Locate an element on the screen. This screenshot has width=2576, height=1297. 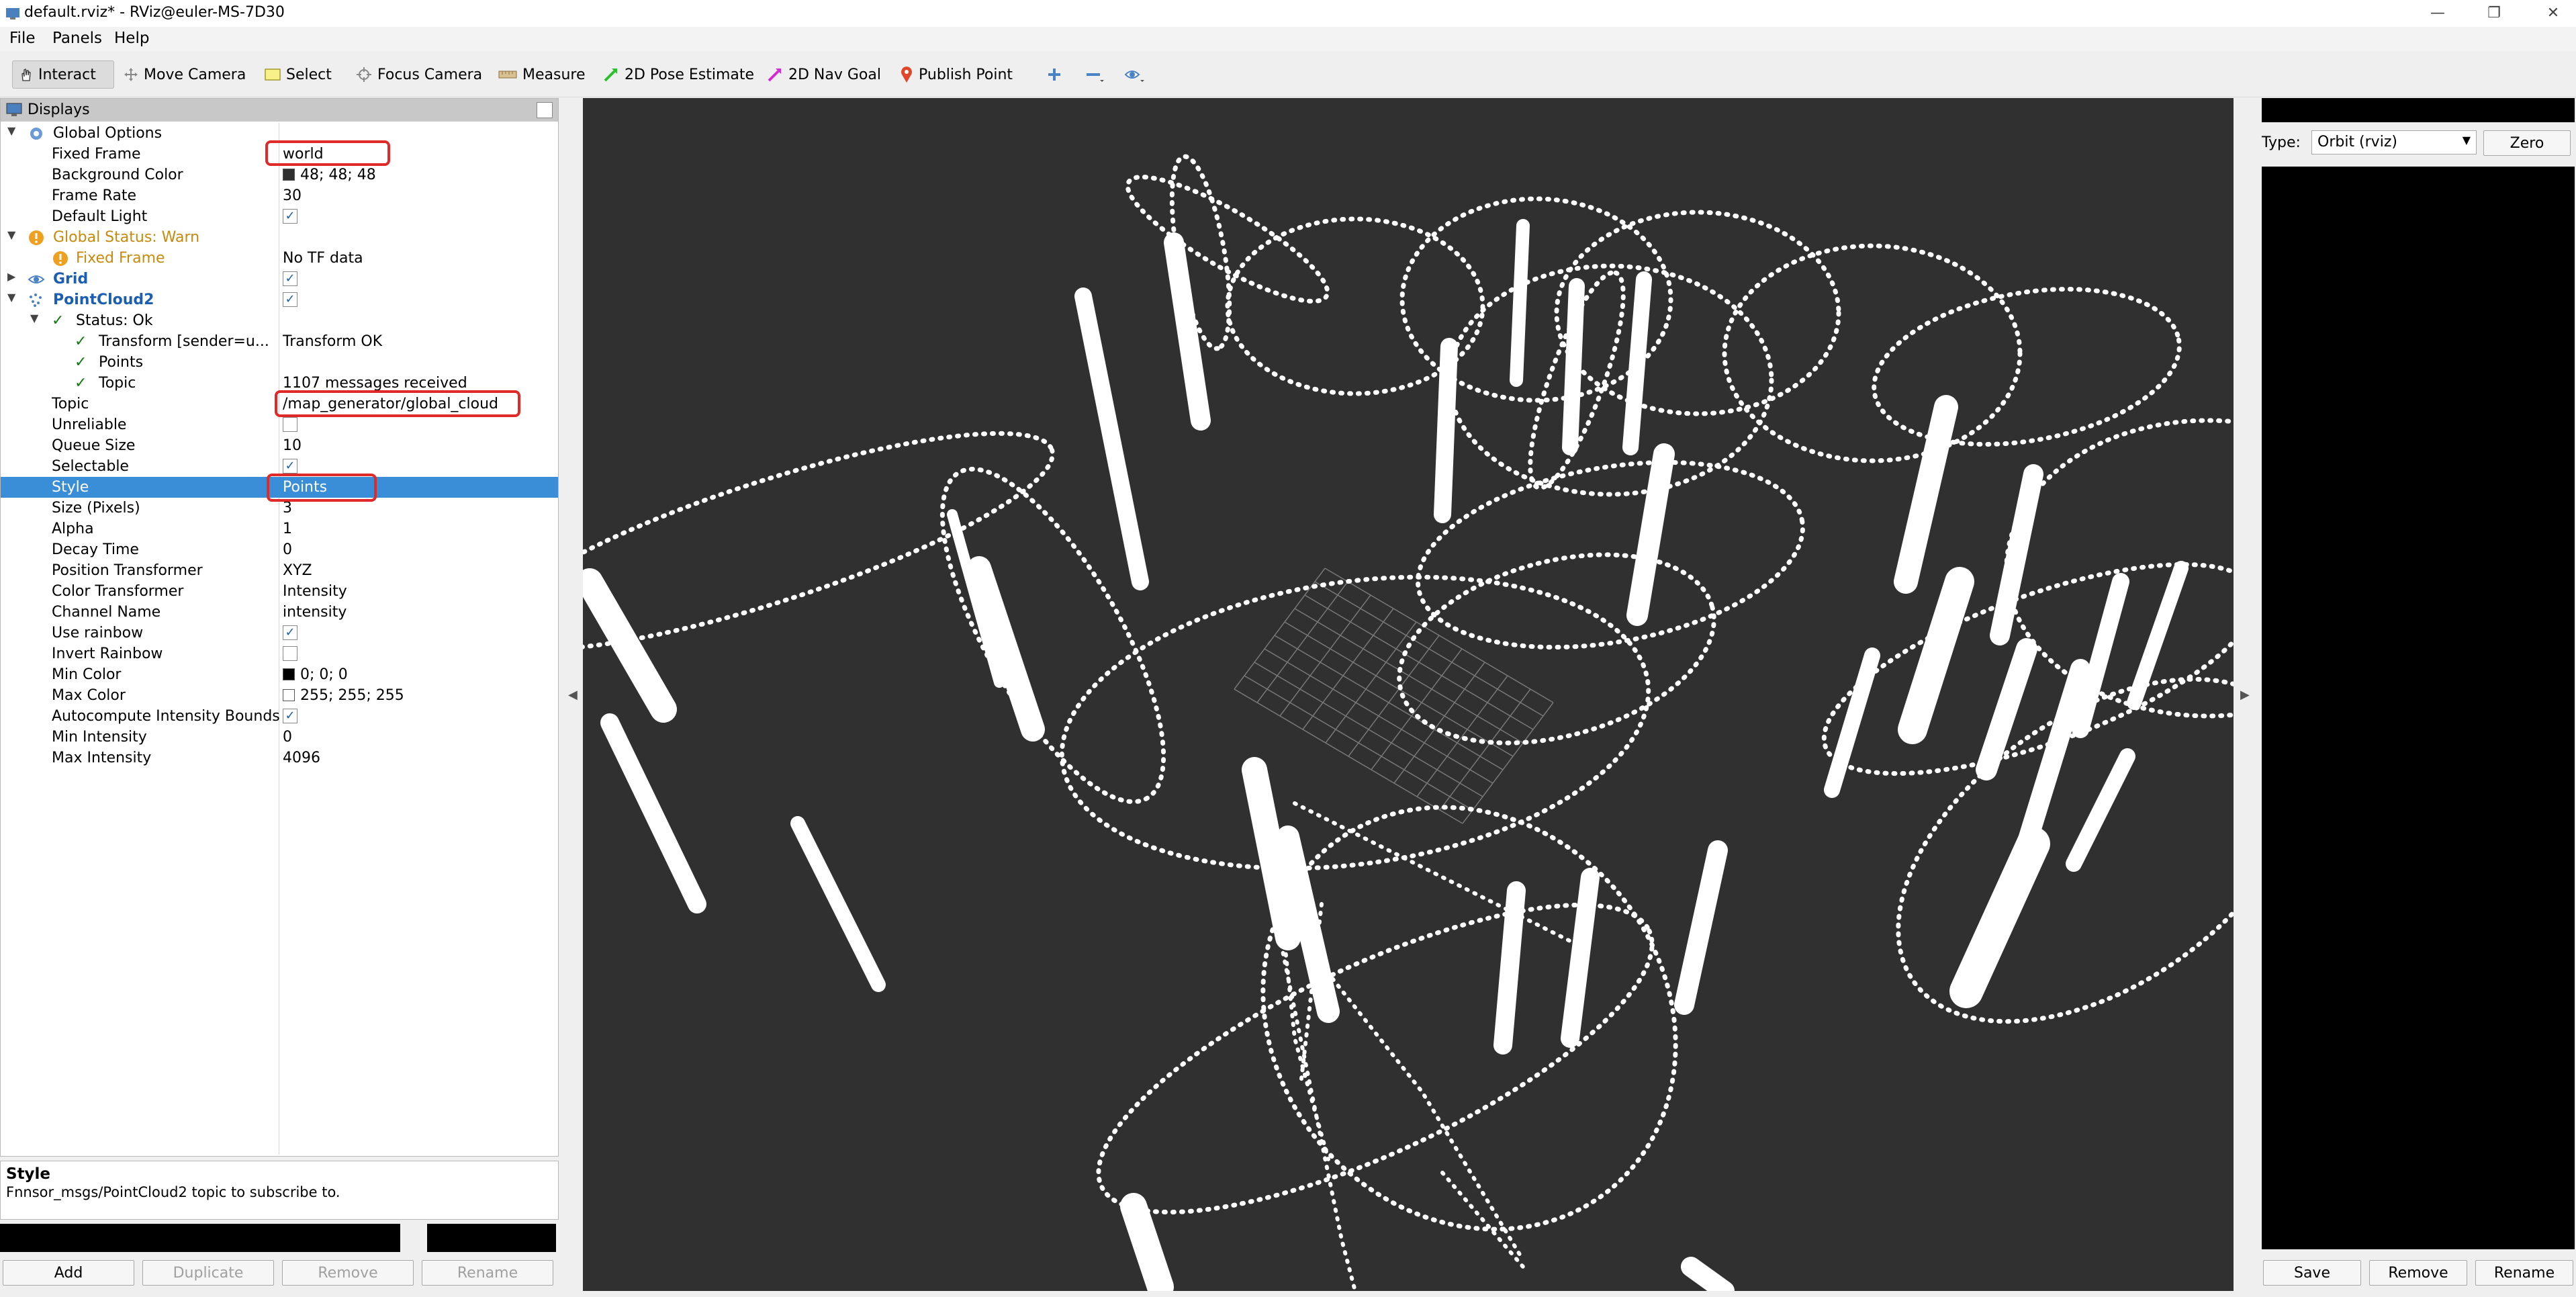
tree-row-points: ✓ Points is located at coordinates (279, 362).